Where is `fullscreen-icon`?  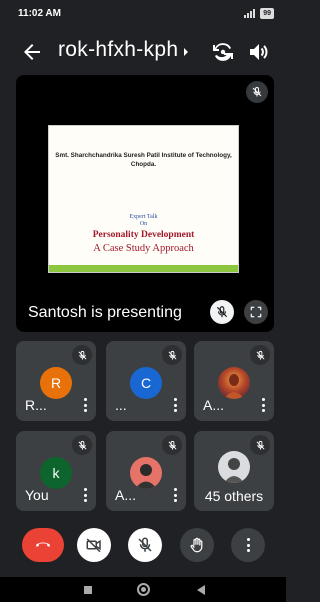 fullscreen-icon is located at coordinates (256, 312).